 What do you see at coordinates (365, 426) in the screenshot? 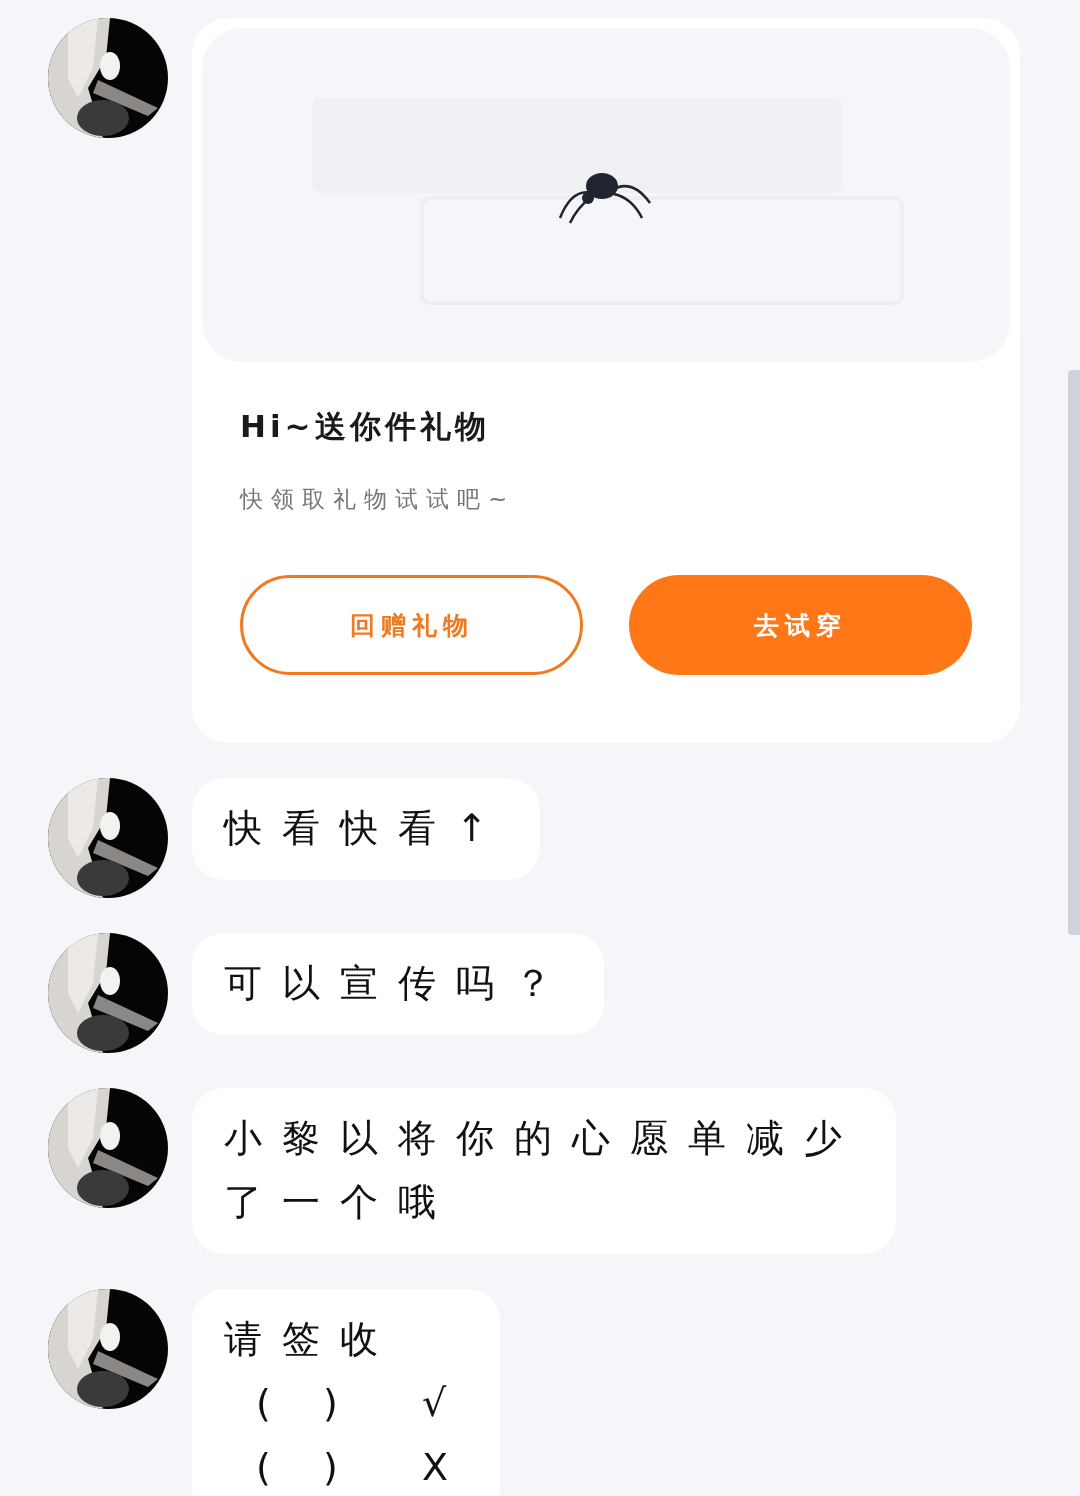
I see `card-title: Hi~送你件礼物` at bounding box center [365, 426].